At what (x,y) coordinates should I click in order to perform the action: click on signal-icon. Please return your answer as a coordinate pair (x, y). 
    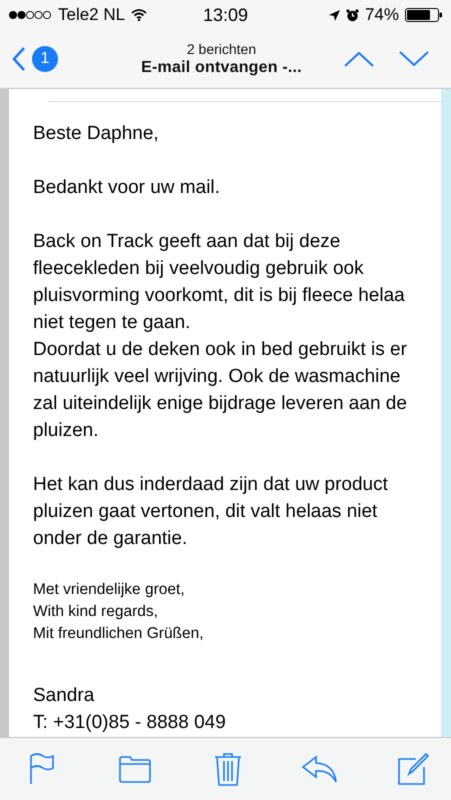
    Looking at the image, I should click on (30, 15).